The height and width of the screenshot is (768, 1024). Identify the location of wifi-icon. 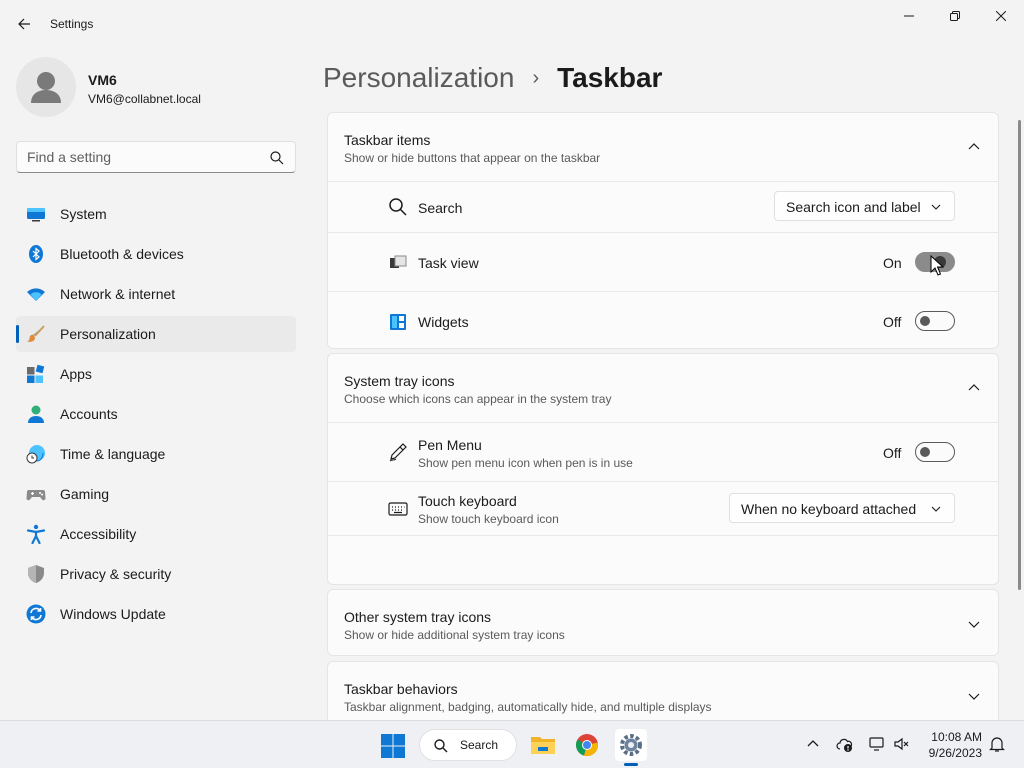
(36, 294).